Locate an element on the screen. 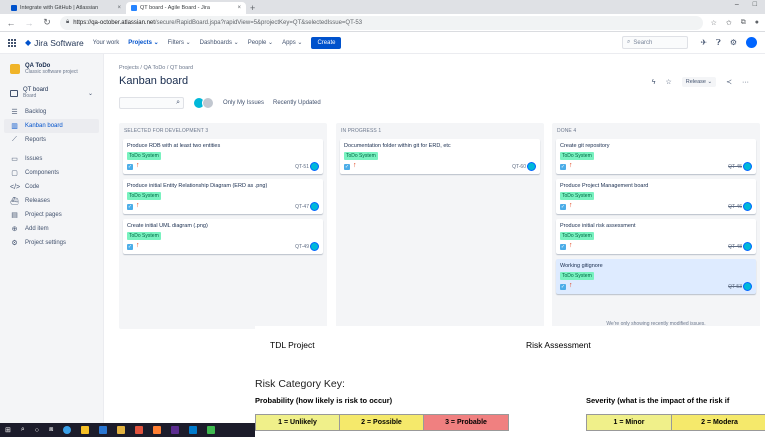  nav-filters: Filters ⌄ is located at coordinates (179, 42).